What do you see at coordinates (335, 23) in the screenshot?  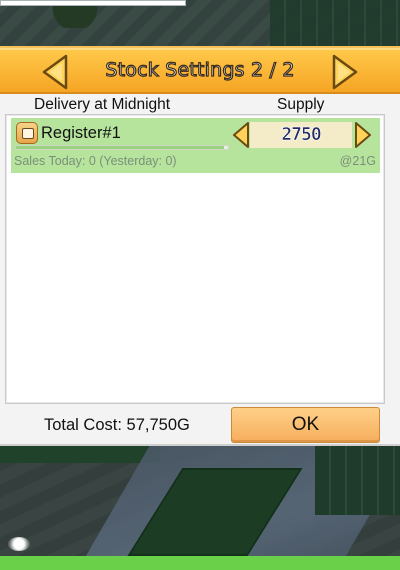 I see `fence-top` at bounding box center [335, 23].